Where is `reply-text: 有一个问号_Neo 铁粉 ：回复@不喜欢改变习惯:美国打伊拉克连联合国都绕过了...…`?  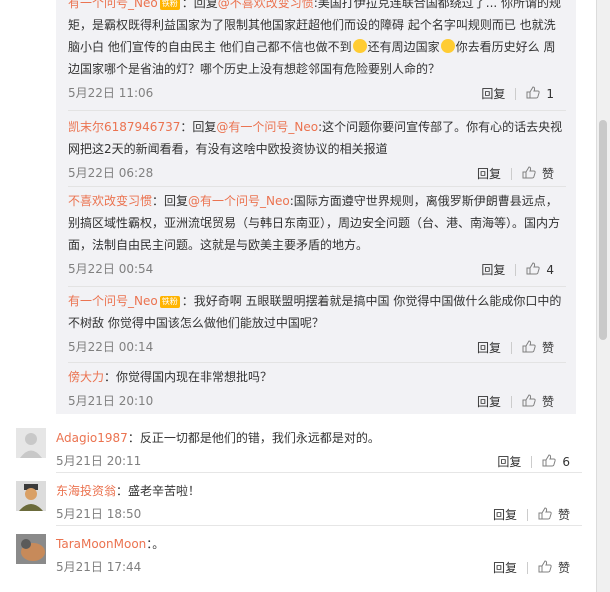 reply-text: 有一个问号_Neo 铁粉 ：回复@不喜欢改变习惯:美国打伊拉克连联合国都绕过了...… is located at coordinates (317, 40).